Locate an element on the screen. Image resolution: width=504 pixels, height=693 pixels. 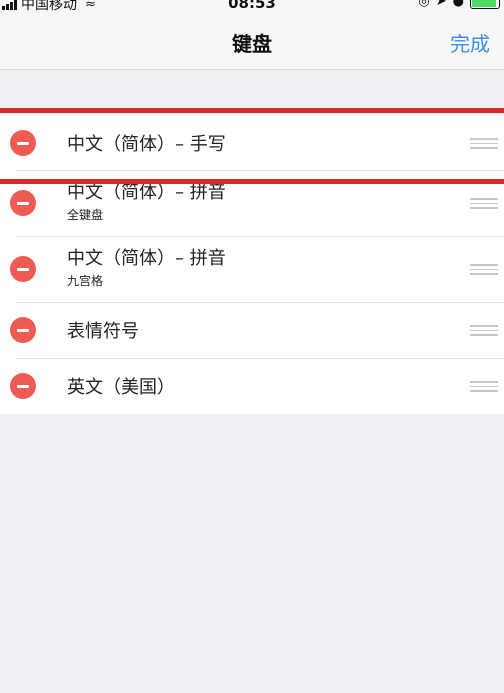
navigation-bar: 键盘 完成 is located at coordinates (252, 42).